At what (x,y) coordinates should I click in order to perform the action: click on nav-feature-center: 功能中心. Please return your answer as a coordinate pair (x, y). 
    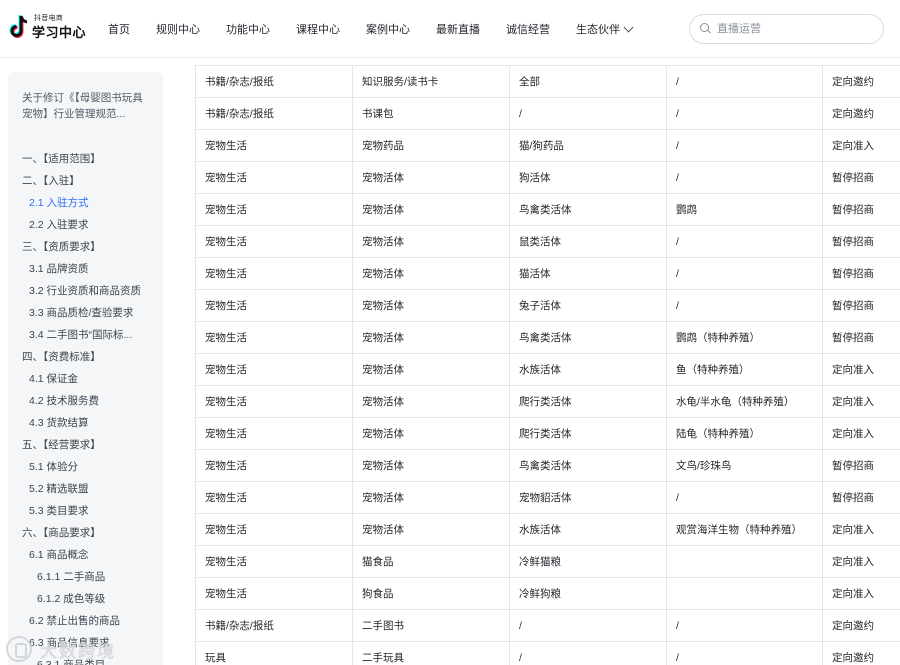
    Looking at the image, I should click on (248, 29).